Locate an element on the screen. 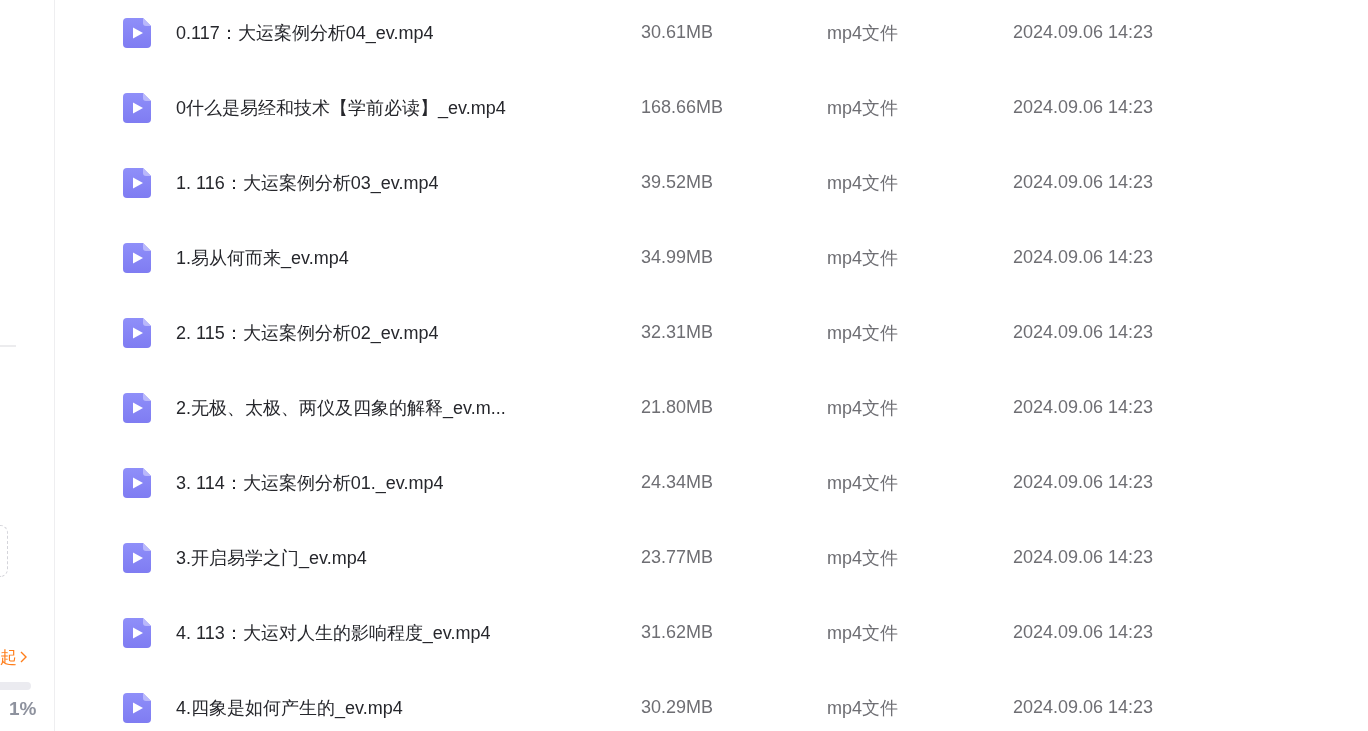 Image resolution: width=1368 pixels, height=731 pixels. chevron-right-icon is located at coordinates (23, 657).